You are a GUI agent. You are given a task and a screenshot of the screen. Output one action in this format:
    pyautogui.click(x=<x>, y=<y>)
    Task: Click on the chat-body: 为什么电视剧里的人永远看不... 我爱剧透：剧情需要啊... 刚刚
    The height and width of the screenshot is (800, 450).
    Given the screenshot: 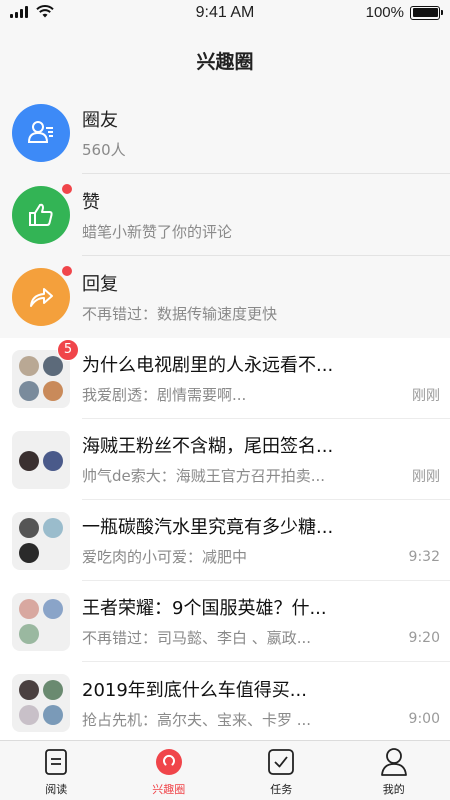 What is the action you would take?
    pyautogui.click(x=266, y=378)
    